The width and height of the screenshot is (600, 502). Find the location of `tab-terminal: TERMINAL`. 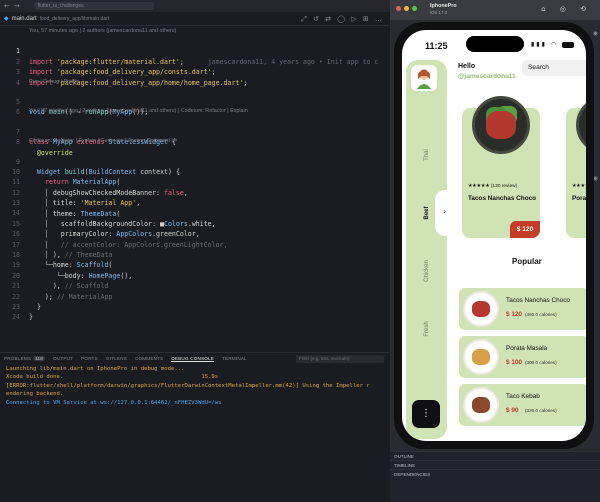

tab-terminal: TERMINAL is located at coordinates (234, 358).